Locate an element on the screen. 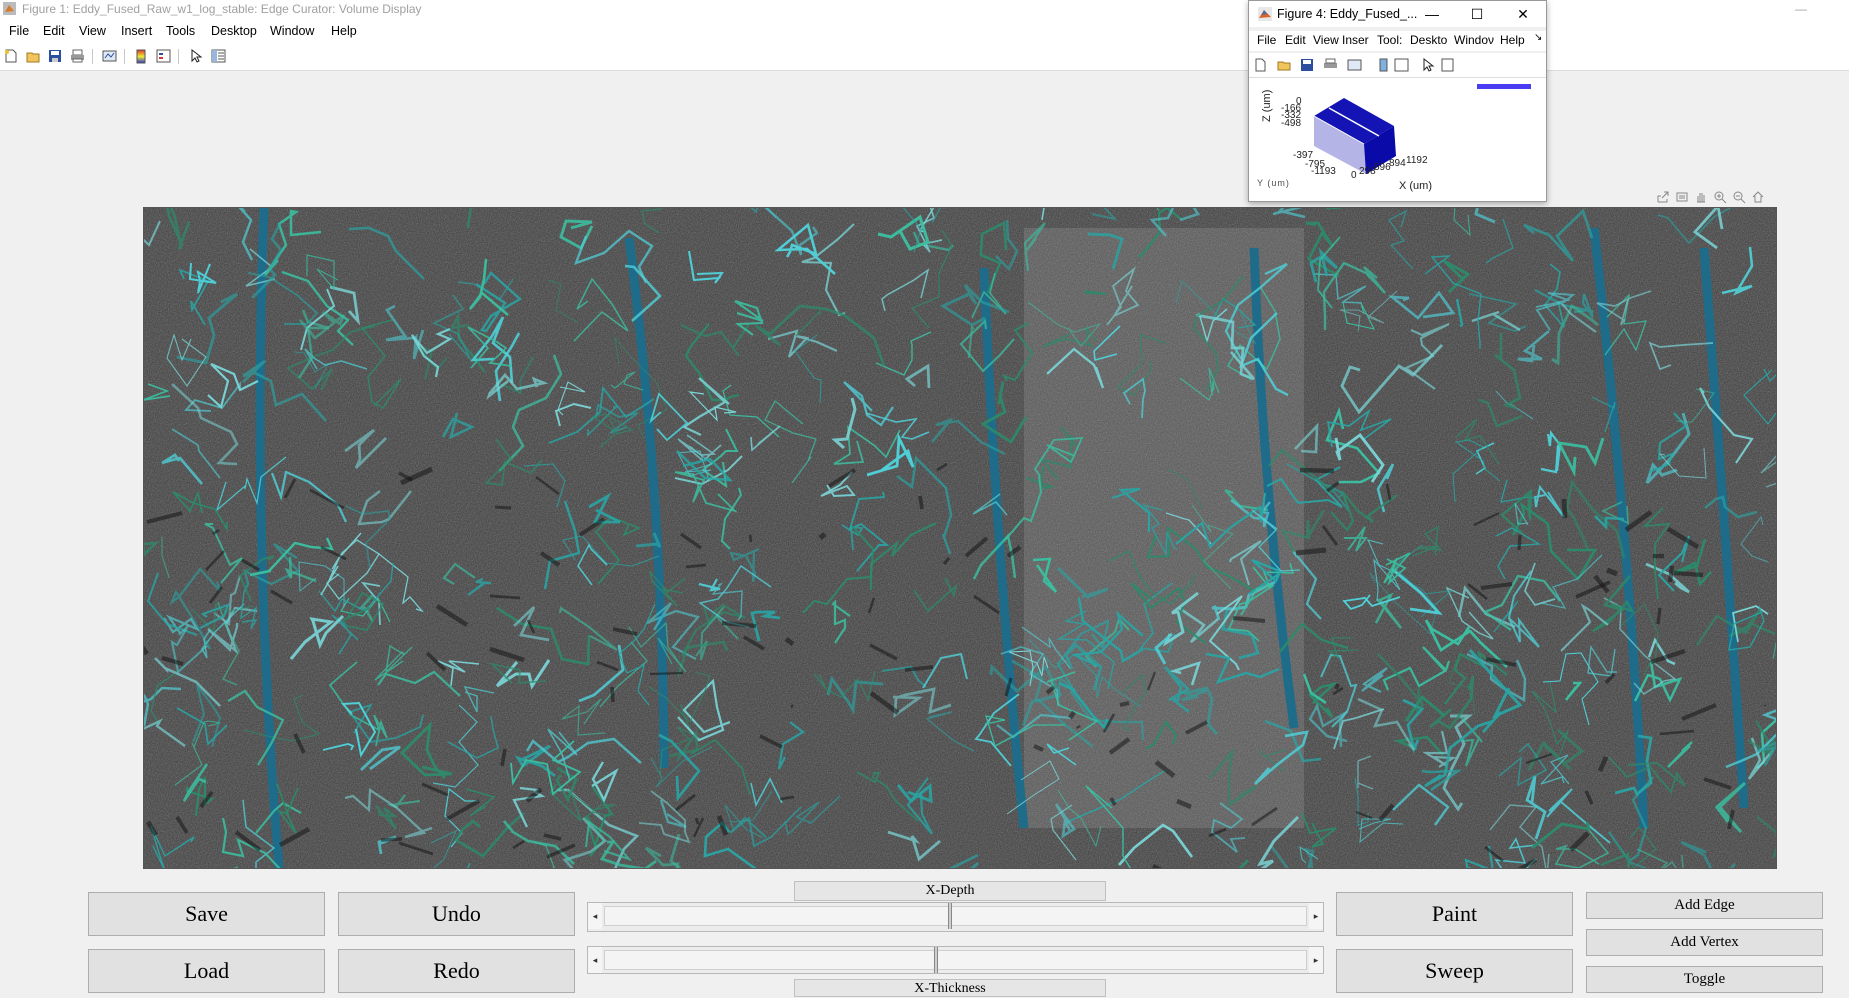 This screenshot has height=998, width=1849. menu-insert: Insert is located at coordinates (136, 31).